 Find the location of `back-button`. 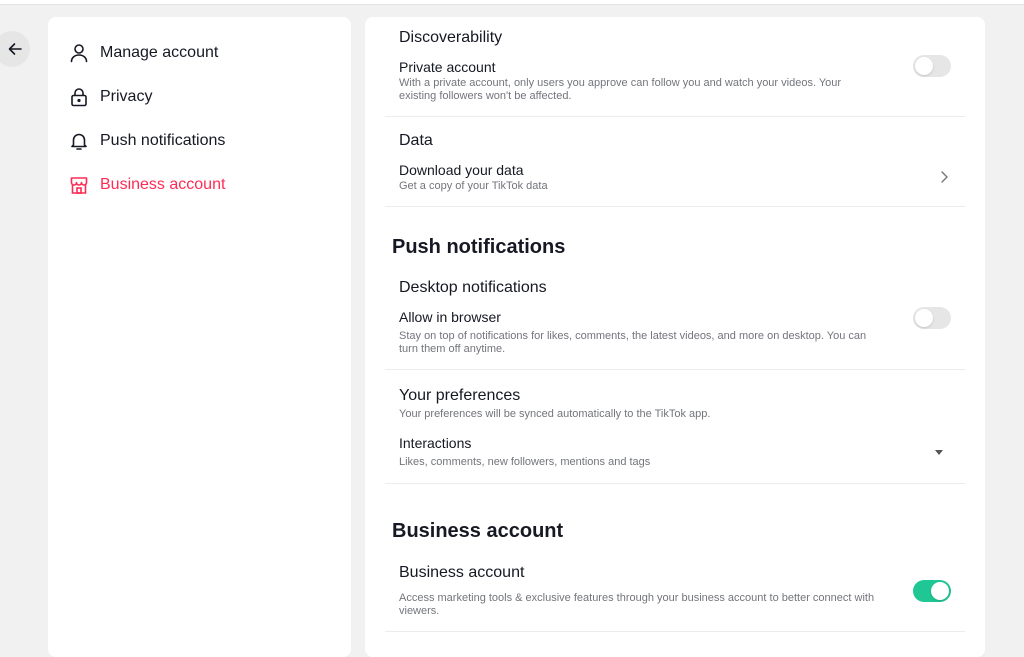

back-button is located at coordinates (15, 49).